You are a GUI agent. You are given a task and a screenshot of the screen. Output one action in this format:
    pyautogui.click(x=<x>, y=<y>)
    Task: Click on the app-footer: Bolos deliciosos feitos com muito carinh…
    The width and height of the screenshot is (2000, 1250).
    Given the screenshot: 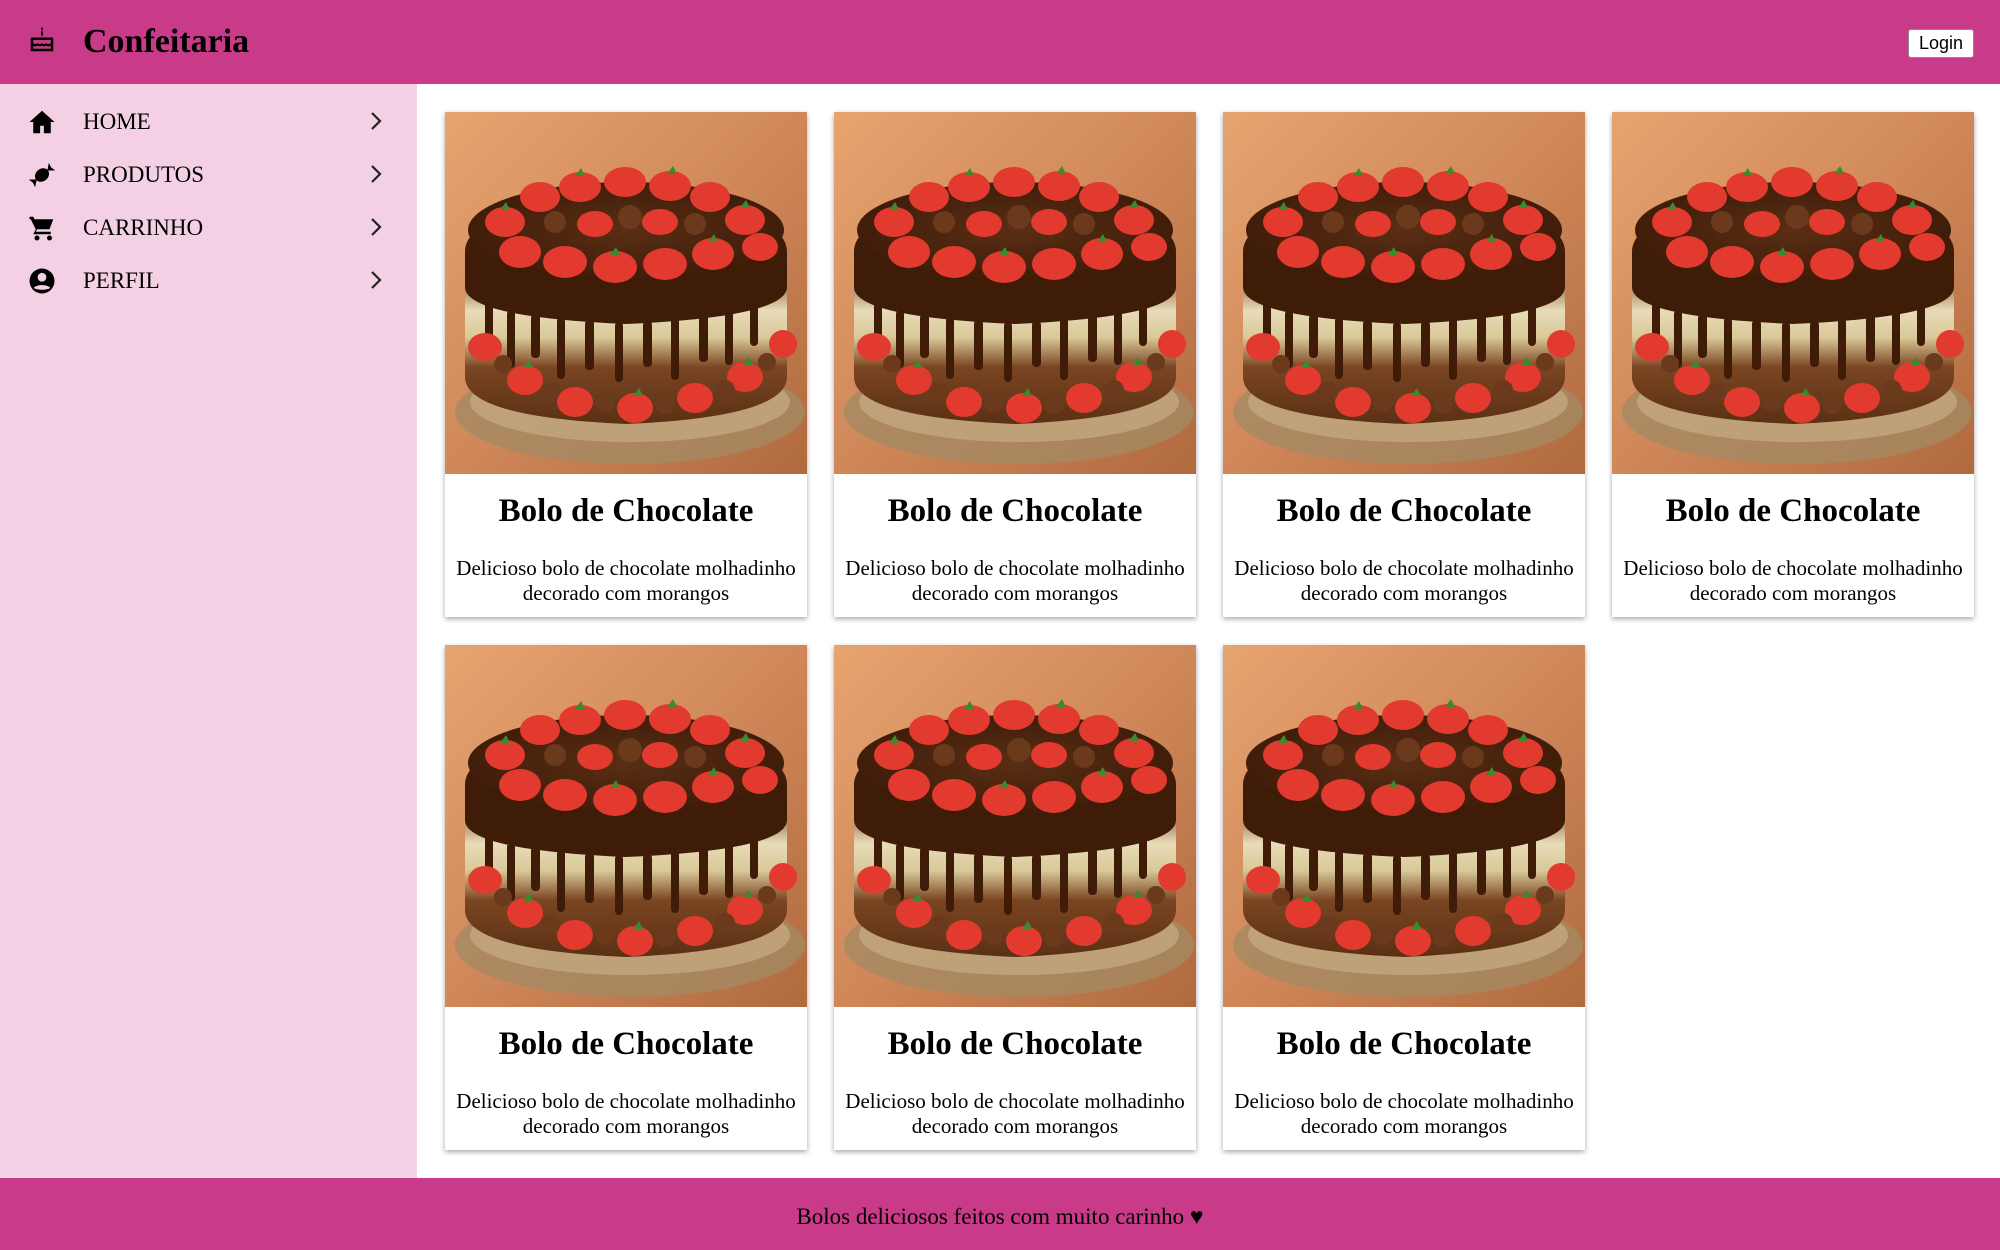 What is the action you would take?
    pyautogui.click(x=1000, y=1214)
    